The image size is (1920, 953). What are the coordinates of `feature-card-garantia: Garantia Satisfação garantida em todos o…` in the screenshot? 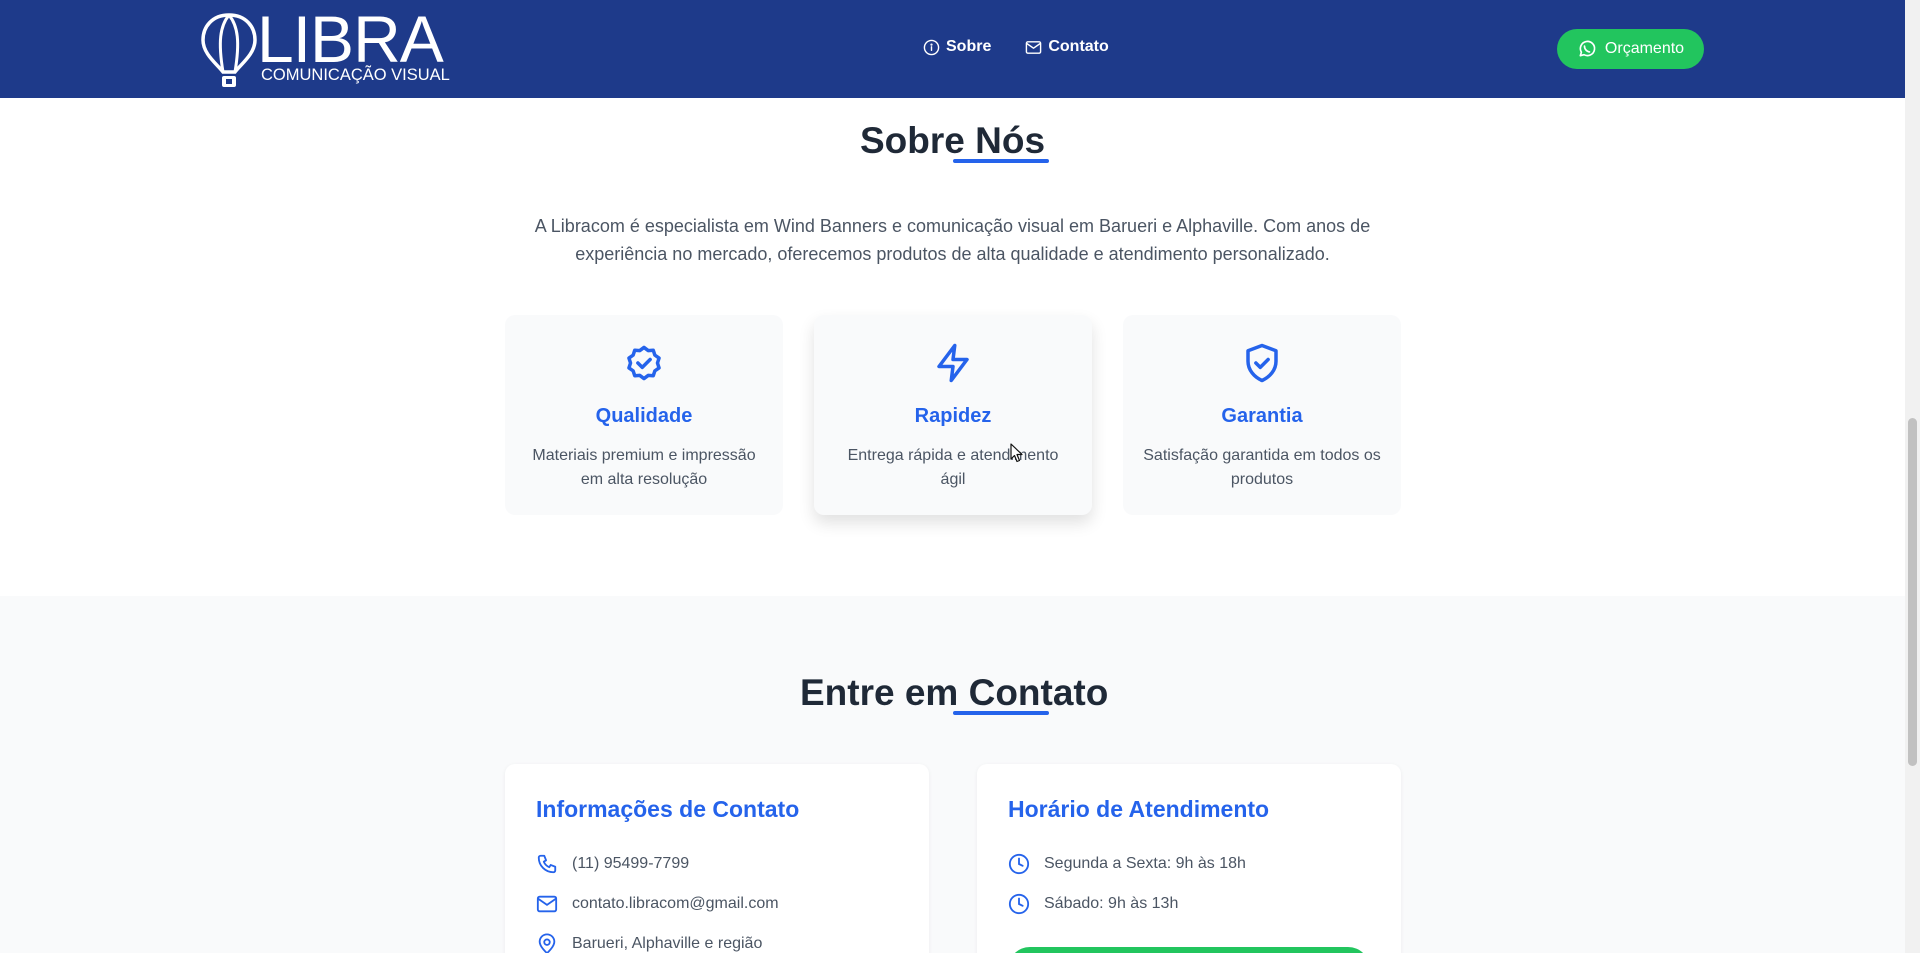 It's located at (1262, 415).